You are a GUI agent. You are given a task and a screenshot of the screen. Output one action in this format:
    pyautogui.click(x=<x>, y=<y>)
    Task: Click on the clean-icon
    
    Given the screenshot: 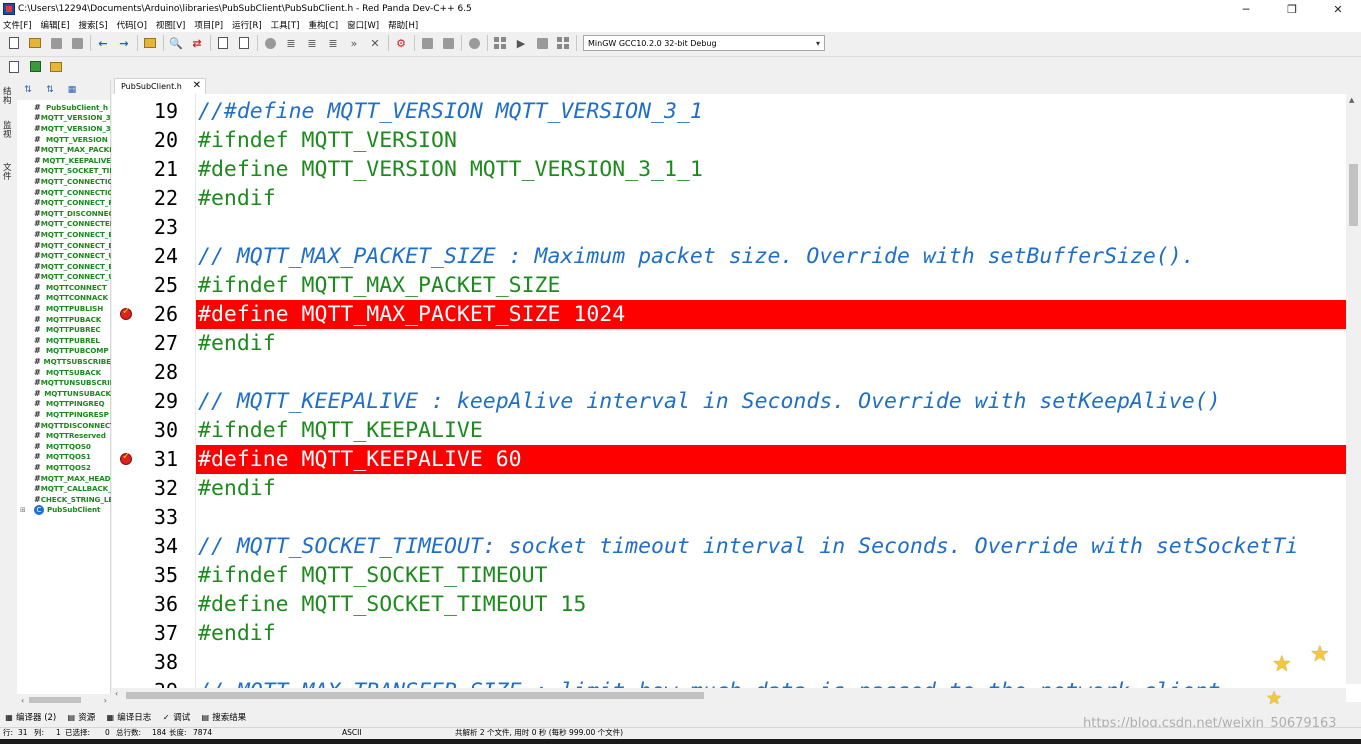 What is the action you would take?
    pyautogui.click(x=474, y=43)
    